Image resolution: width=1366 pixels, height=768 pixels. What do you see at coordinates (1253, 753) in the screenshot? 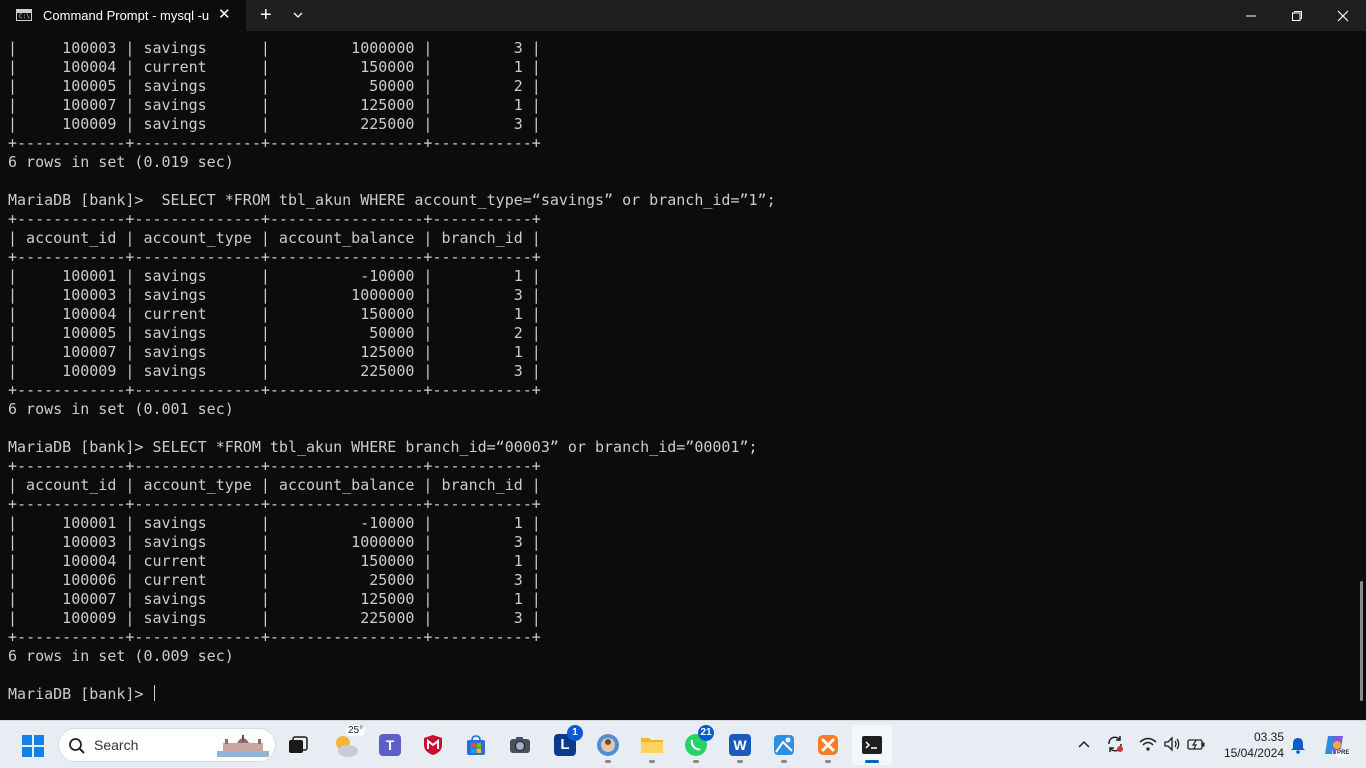
I see `clock-date: 15/04/2024` at bounding box center [1253, 753].